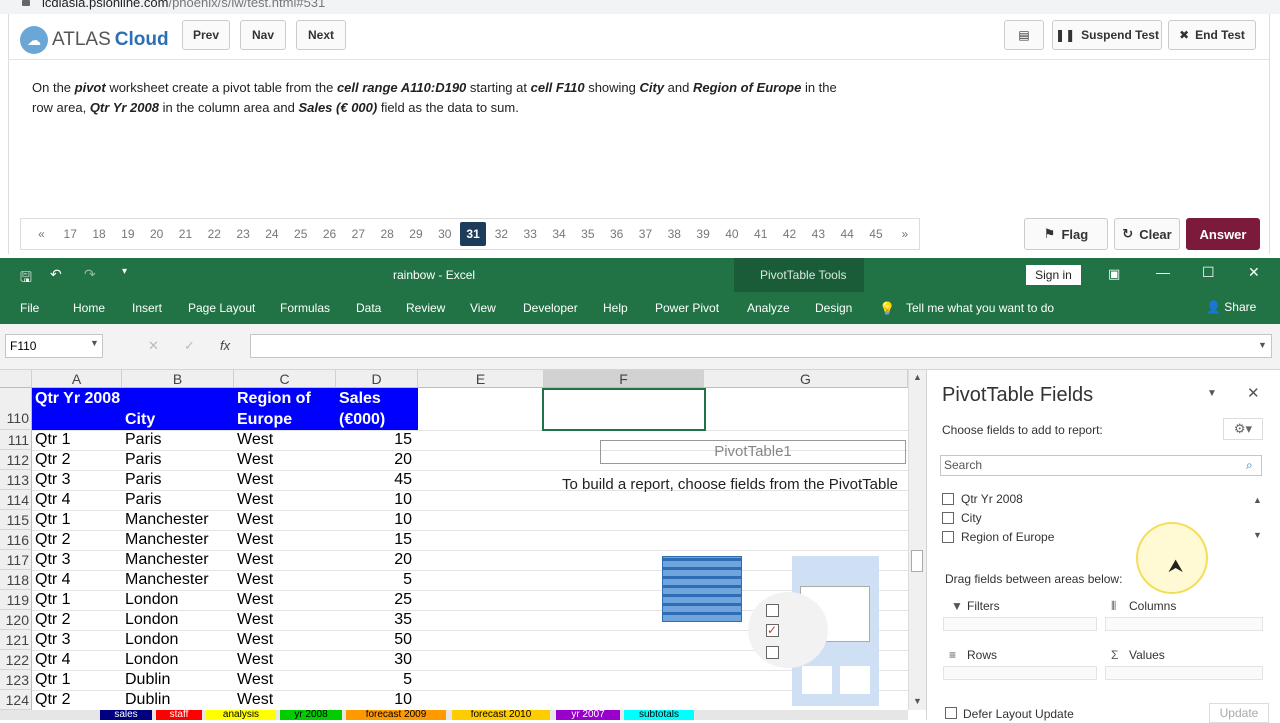 The image size is (1280, 723). What do you see at coordinates (624, 379) in the screenshot?
I see `column-header-f: F` at bounding box center [624, 379].